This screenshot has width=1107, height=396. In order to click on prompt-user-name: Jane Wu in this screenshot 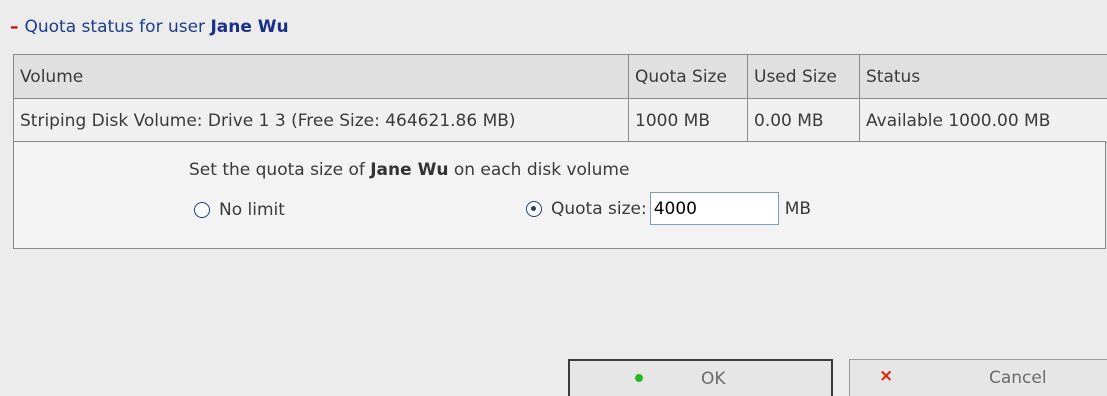, I will do `click(409, 170)`.